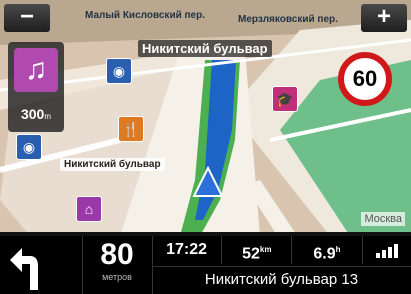 The height and width of the screenshot is (294, 411). What do you see at coordinates (384, 18) in the screenshot?
I see `zoom-in-button: +` at bounding box center [384, 18].